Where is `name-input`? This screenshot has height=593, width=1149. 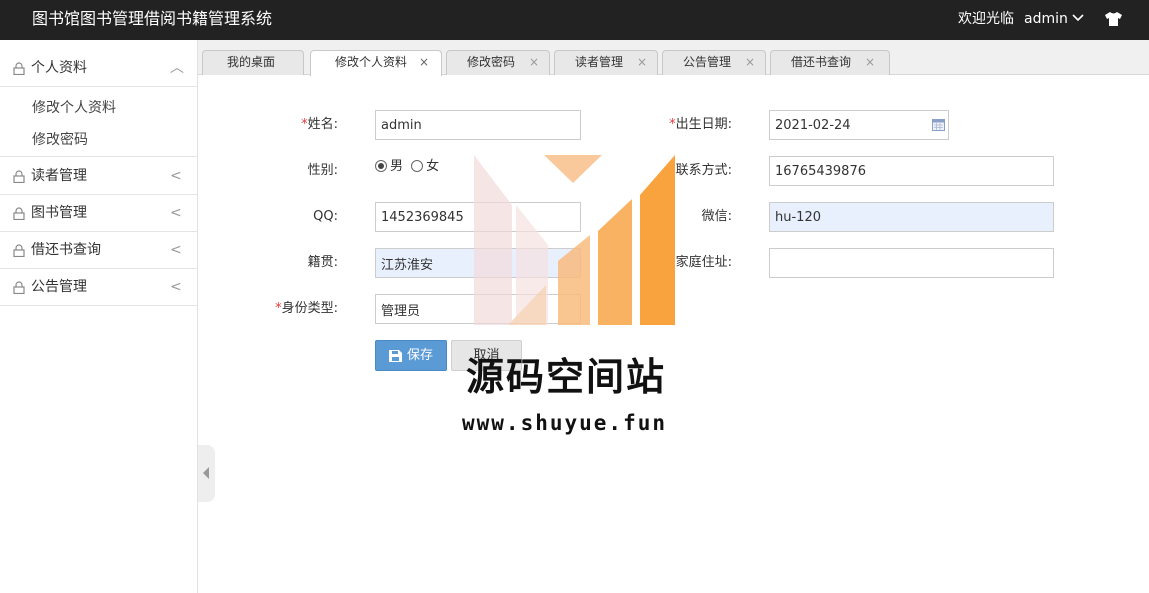
name-input is located at coordinates (478, 125).